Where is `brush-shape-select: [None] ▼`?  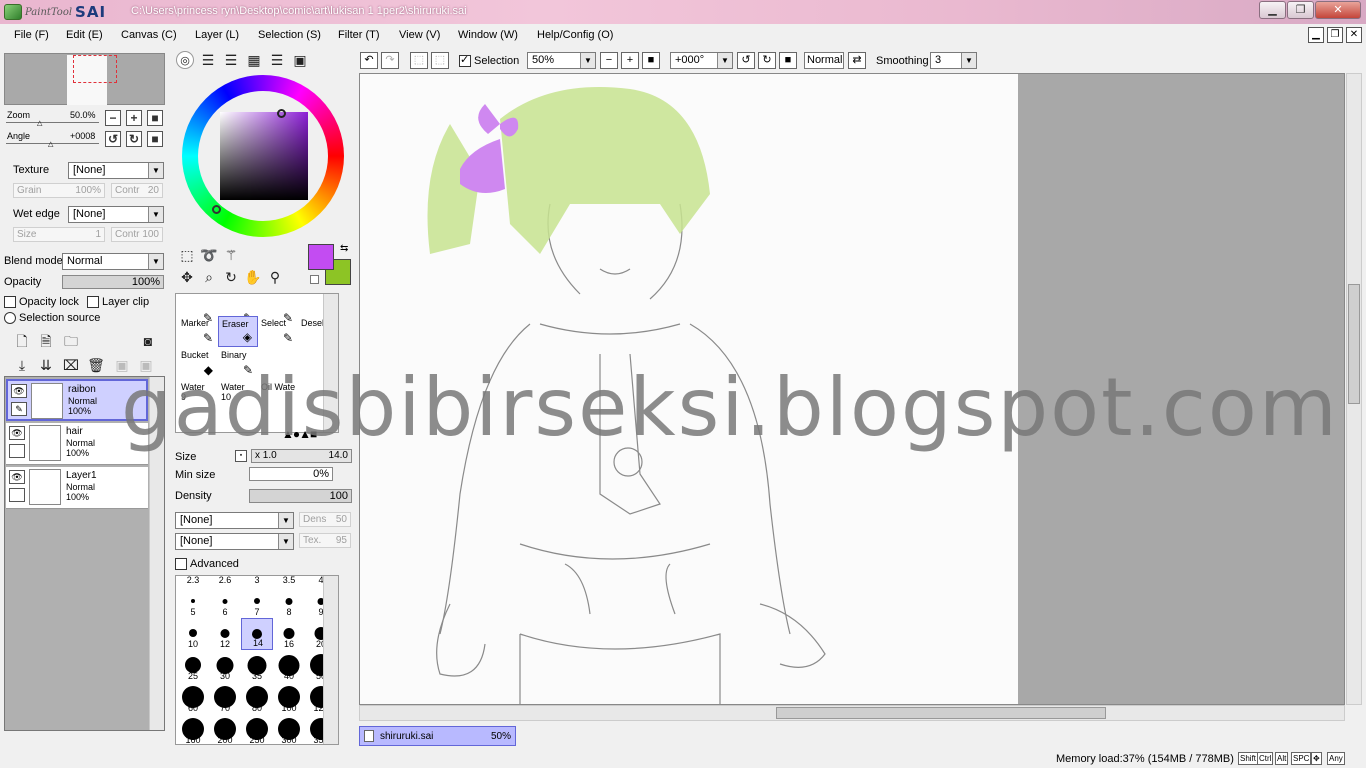 brush-shape-select: [None] ▼ is located at coordinates (234, 520).